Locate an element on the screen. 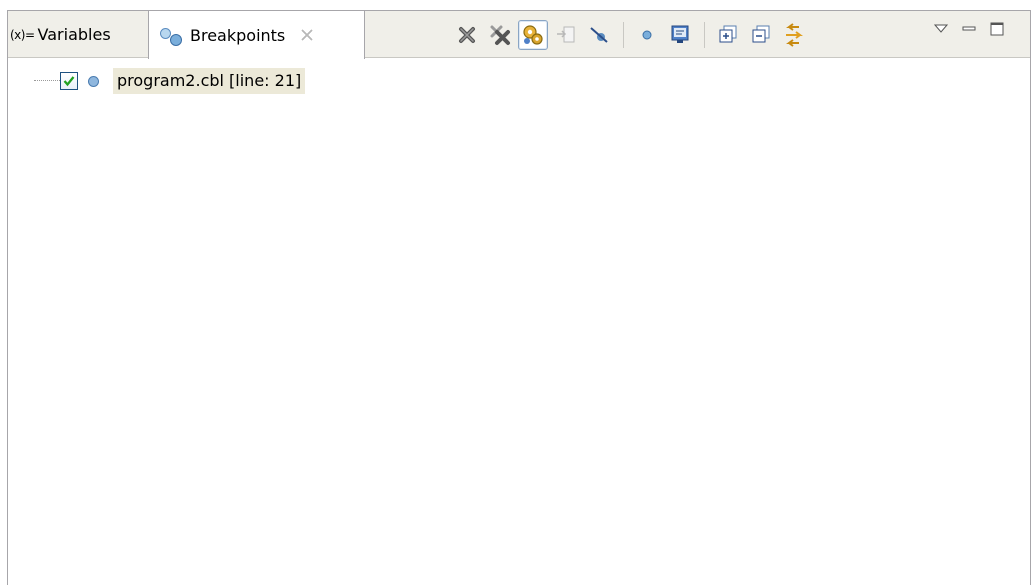 This screenshot has width=1034, height=585. tree-connector is located at coordinates (47, 81).